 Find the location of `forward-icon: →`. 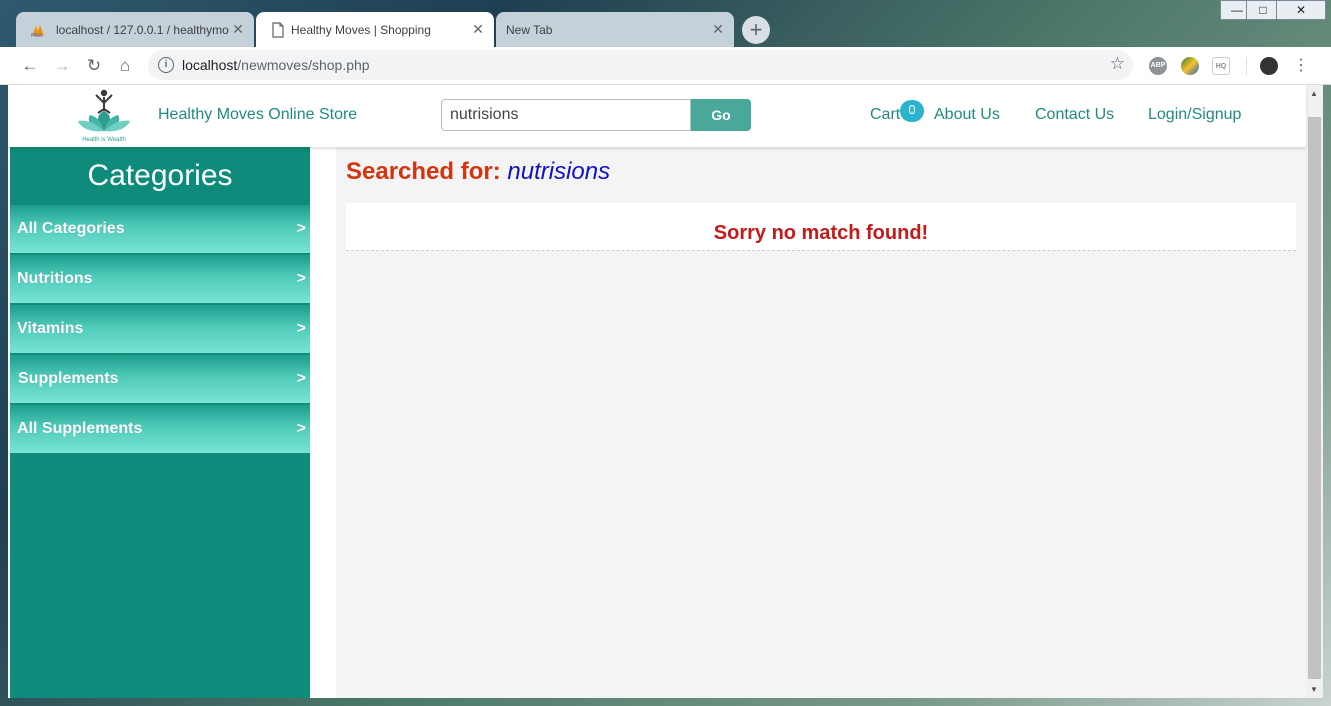

forward-icon: → is located at coordinates (62, 66).